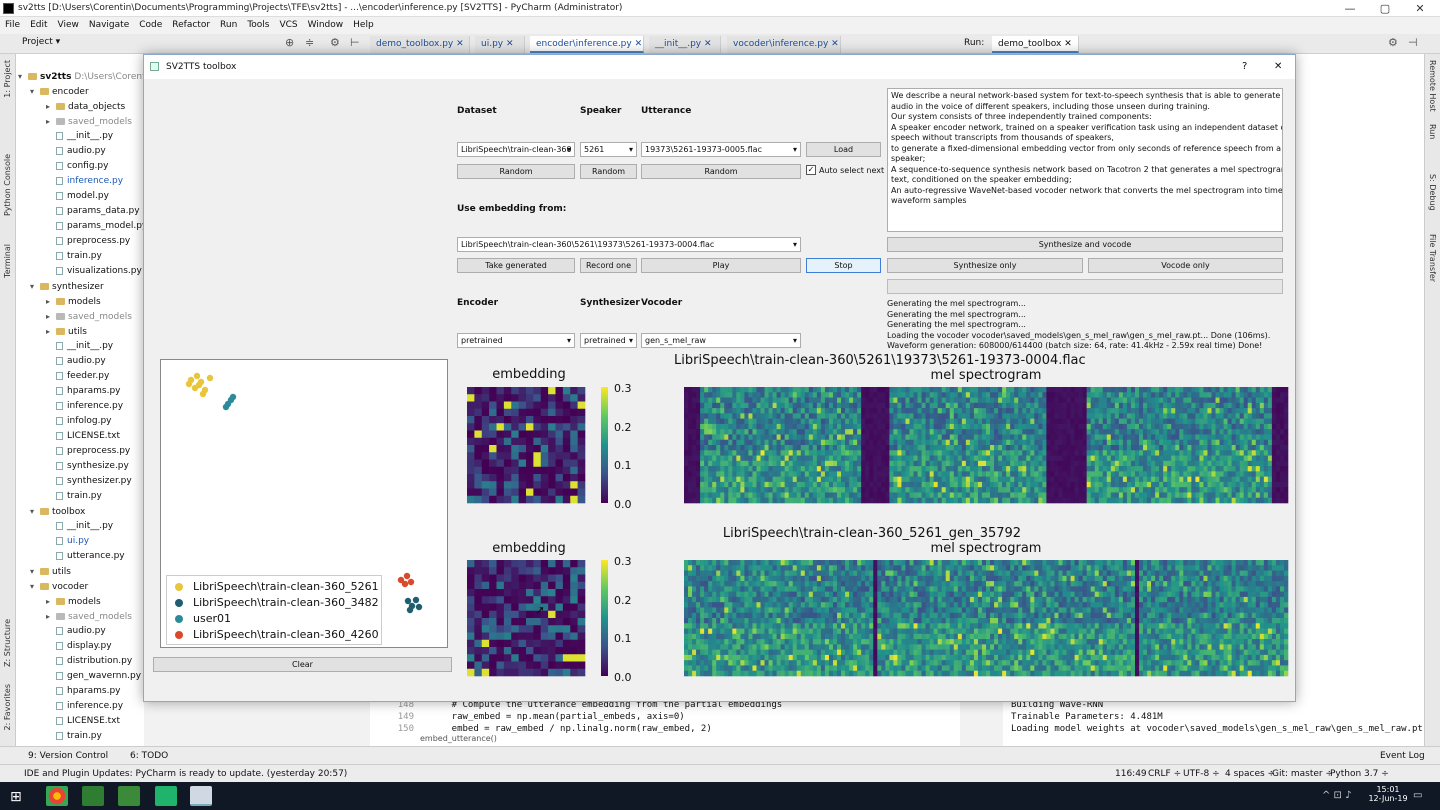  Describe the element at coordinates (1420, 8) in the screenshot. I see `close-window-button: ✕` at that location.